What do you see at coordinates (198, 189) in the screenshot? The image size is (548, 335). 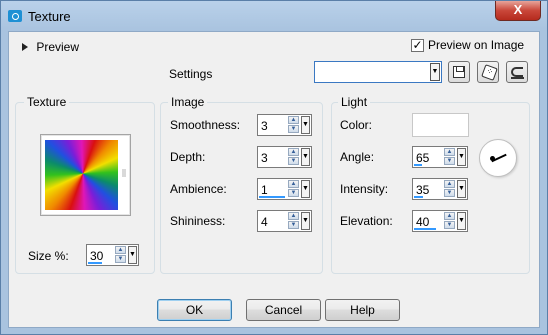 I see `ambience-label: Ambience:` at bounding box center [198, 189].